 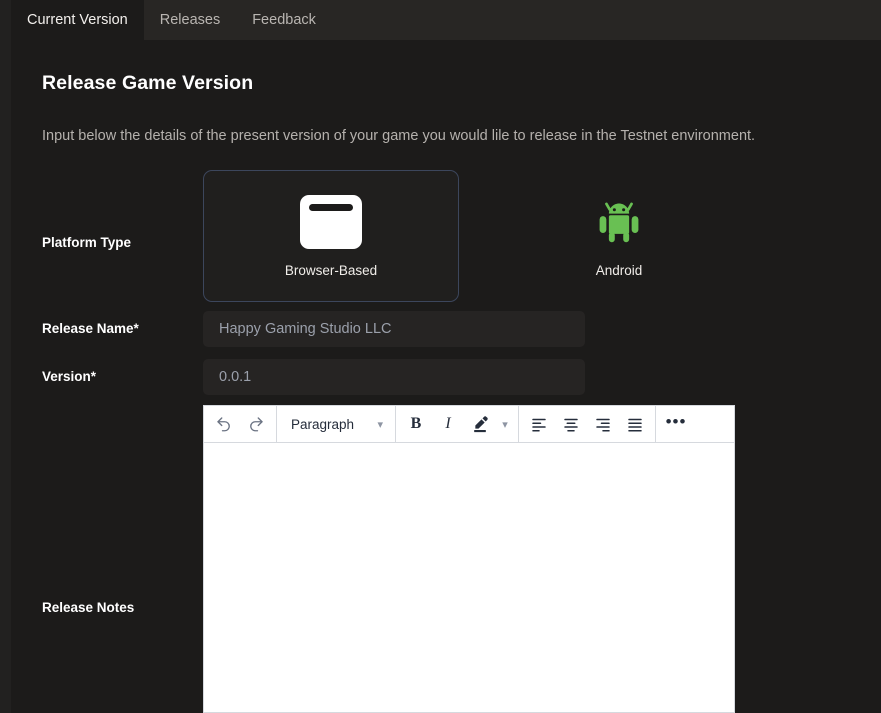 I want to click on align-center-icon, so click(x=571, y=424).